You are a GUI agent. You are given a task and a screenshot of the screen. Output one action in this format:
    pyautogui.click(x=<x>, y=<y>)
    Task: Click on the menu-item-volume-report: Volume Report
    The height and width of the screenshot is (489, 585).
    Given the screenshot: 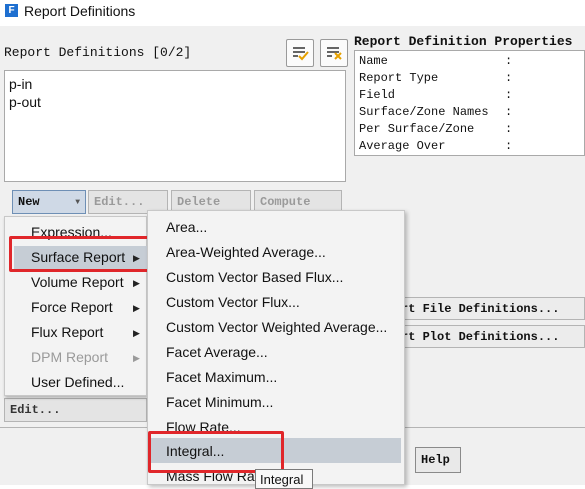 What is the action you would take?
    pyautogui.click(x=77, y=282)
    